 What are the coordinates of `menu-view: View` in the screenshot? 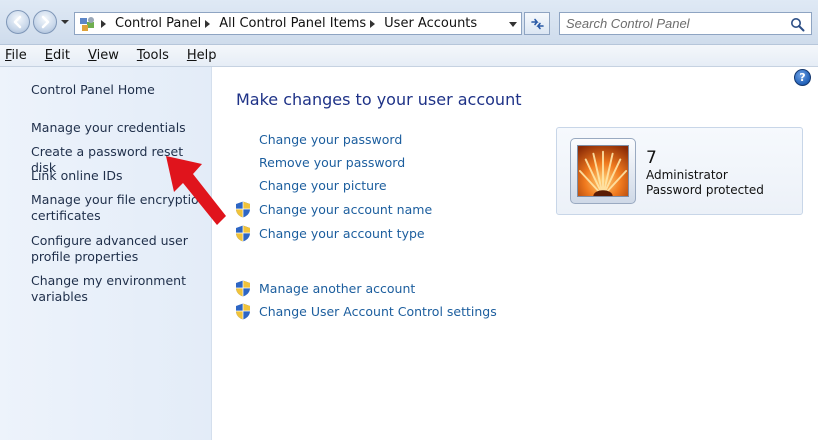 It's located at (103, 55).